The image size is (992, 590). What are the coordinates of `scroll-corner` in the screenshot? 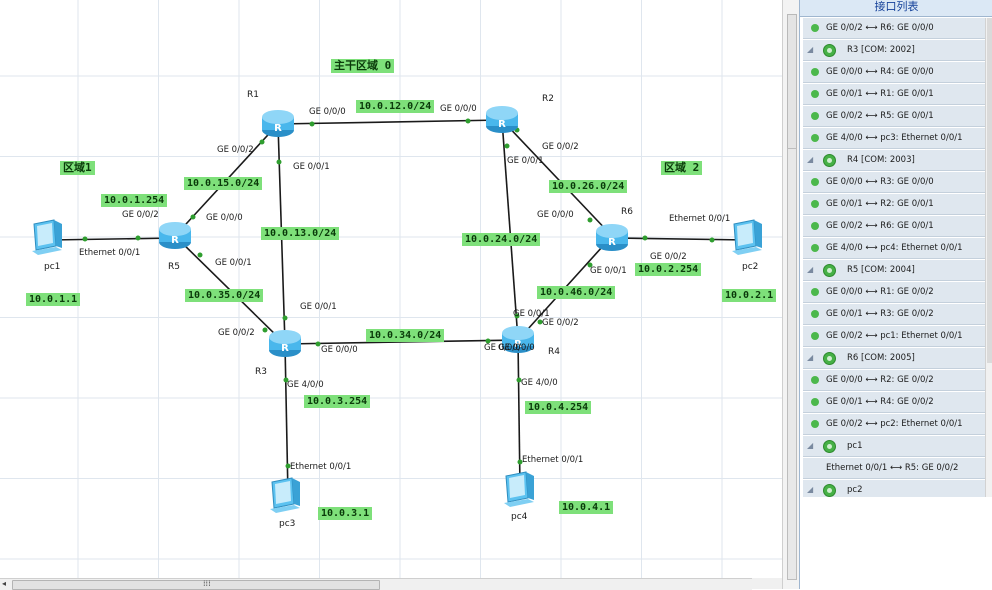 It's located at (768, 583).